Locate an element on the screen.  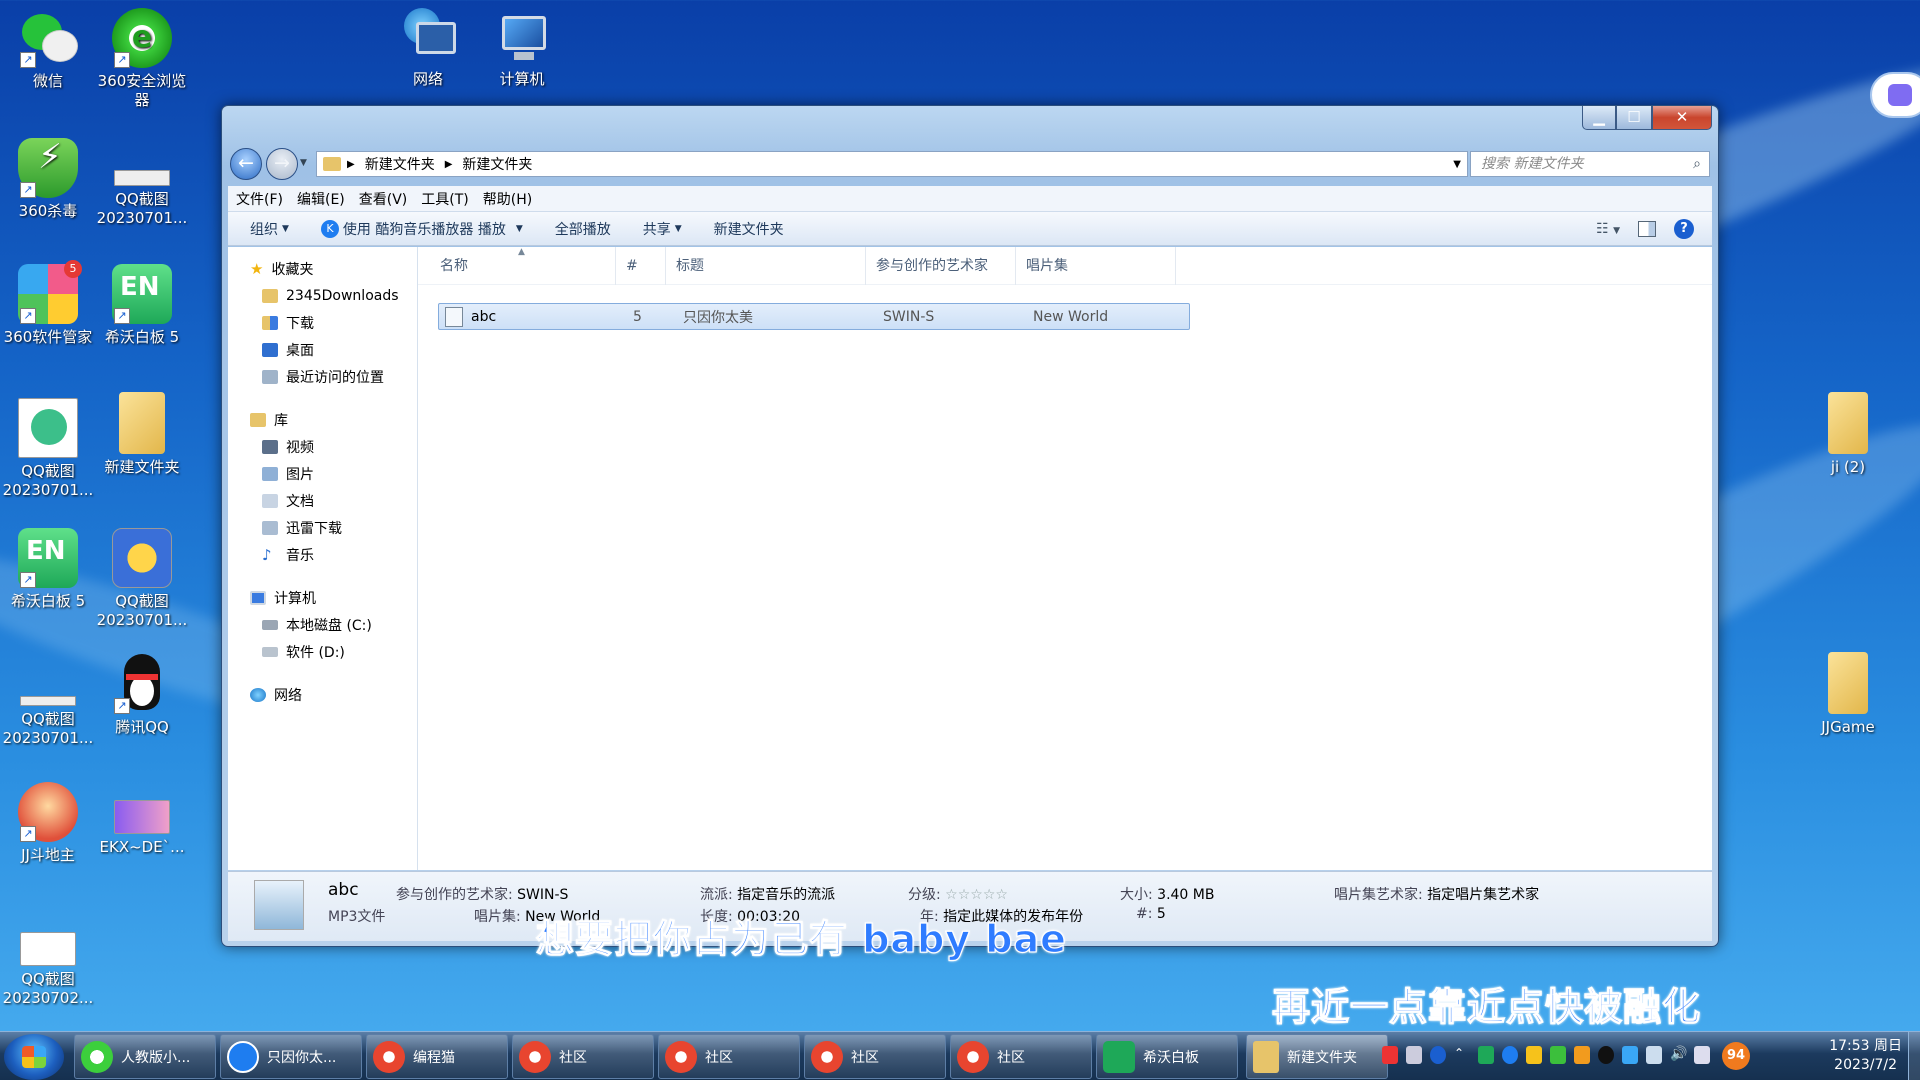
desktop-icon-360-software-manager: 5 ↗ 360软件管家 is located at coordinates (48, 303).